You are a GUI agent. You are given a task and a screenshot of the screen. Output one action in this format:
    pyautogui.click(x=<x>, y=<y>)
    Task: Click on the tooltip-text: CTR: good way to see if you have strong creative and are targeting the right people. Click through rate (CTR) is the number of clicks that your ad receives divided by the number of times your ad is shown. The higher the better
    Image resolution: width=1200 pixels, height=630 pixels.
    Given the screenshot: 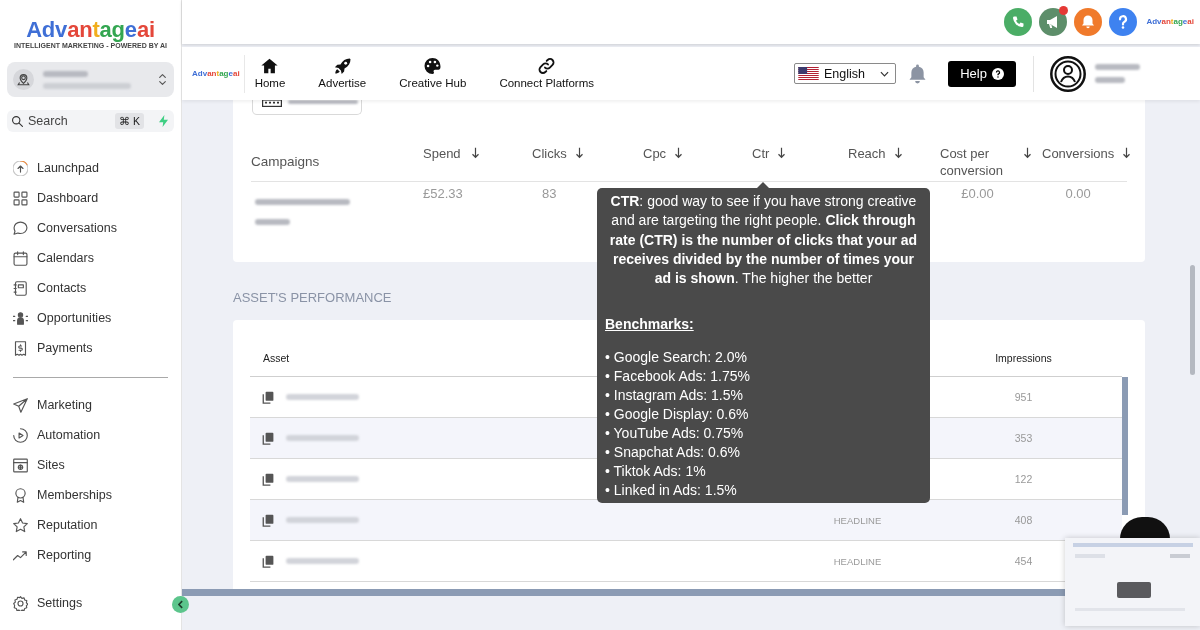 What is the action you would take?
    pyautogui.click(x=763, y=240)
    